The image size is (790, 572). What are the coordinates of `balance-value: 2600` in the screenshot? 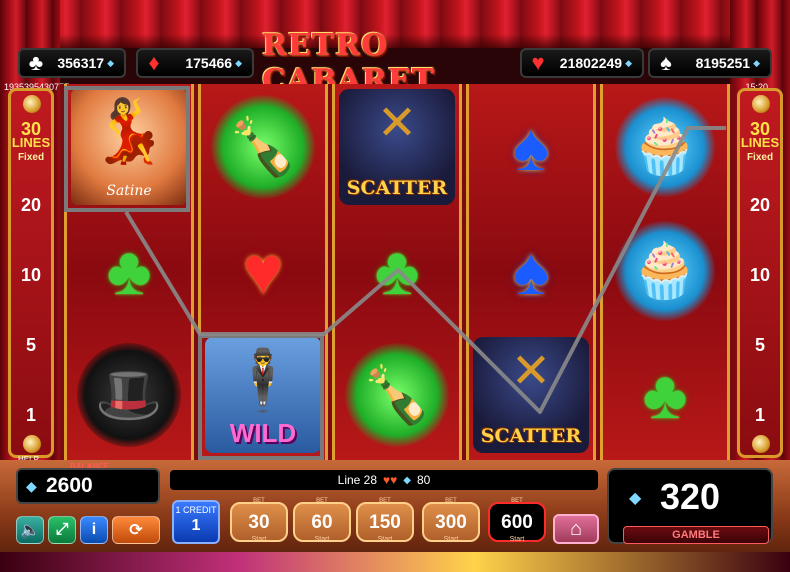 It's located at (69, 485).